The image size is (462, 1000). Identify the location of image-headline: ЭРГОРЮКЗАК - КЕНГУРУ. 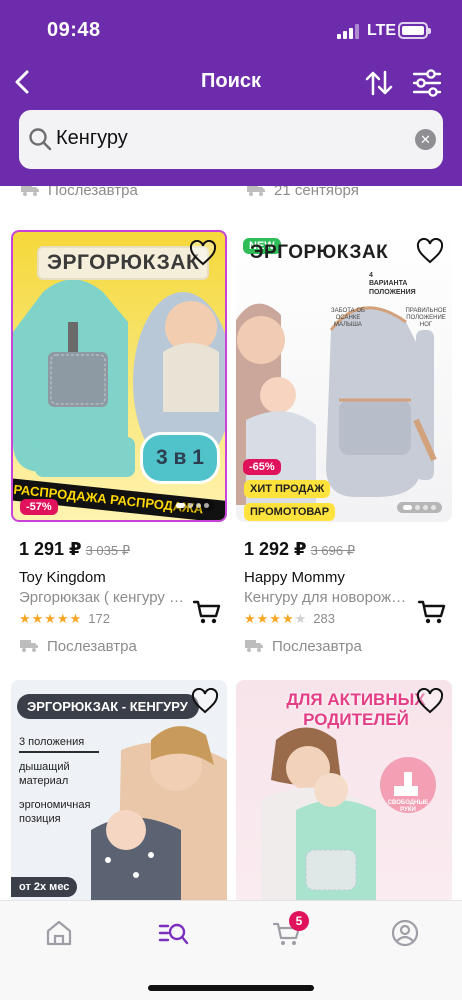
(108, 706).